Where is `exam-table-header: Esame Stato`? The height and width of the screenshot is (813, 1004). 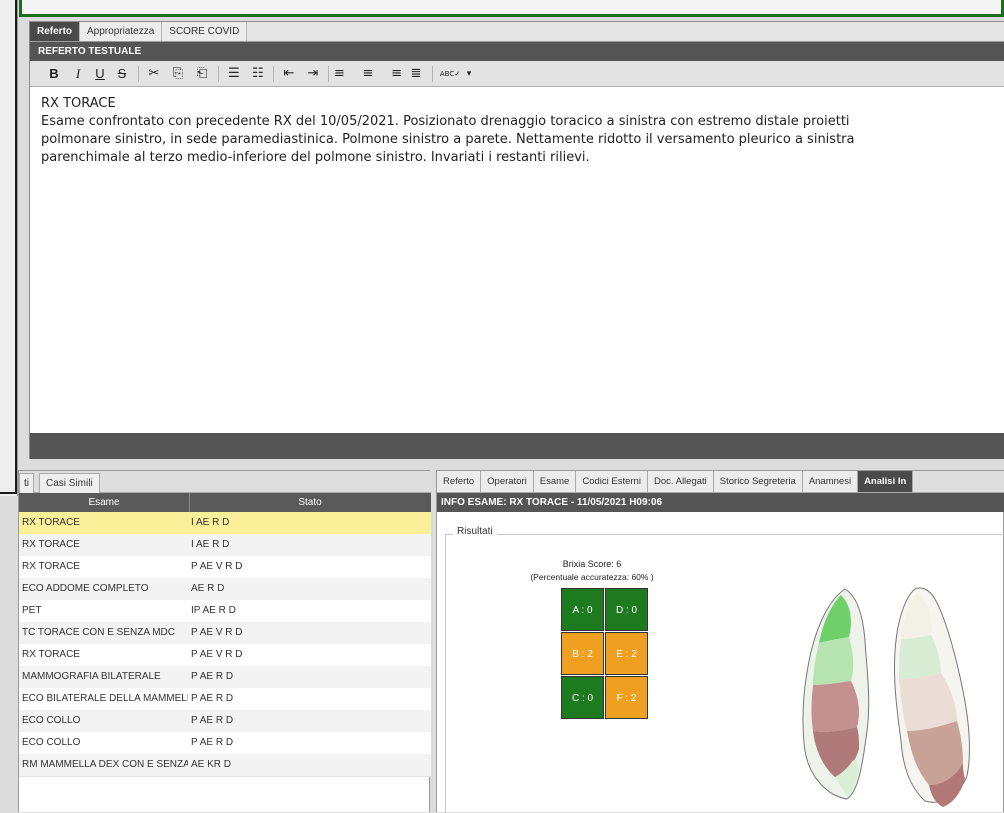 exam-table-header: Esame Stato is located at coordinates (225, 502).